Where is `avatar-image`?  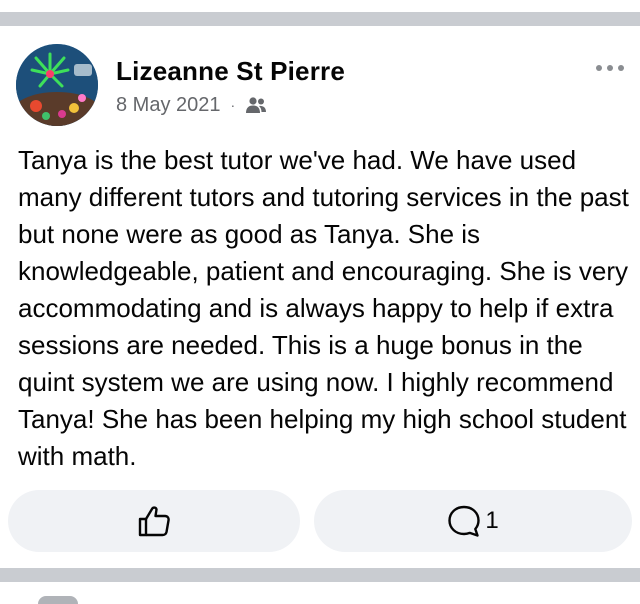 avatar-image is located at coordinates (57, 85).